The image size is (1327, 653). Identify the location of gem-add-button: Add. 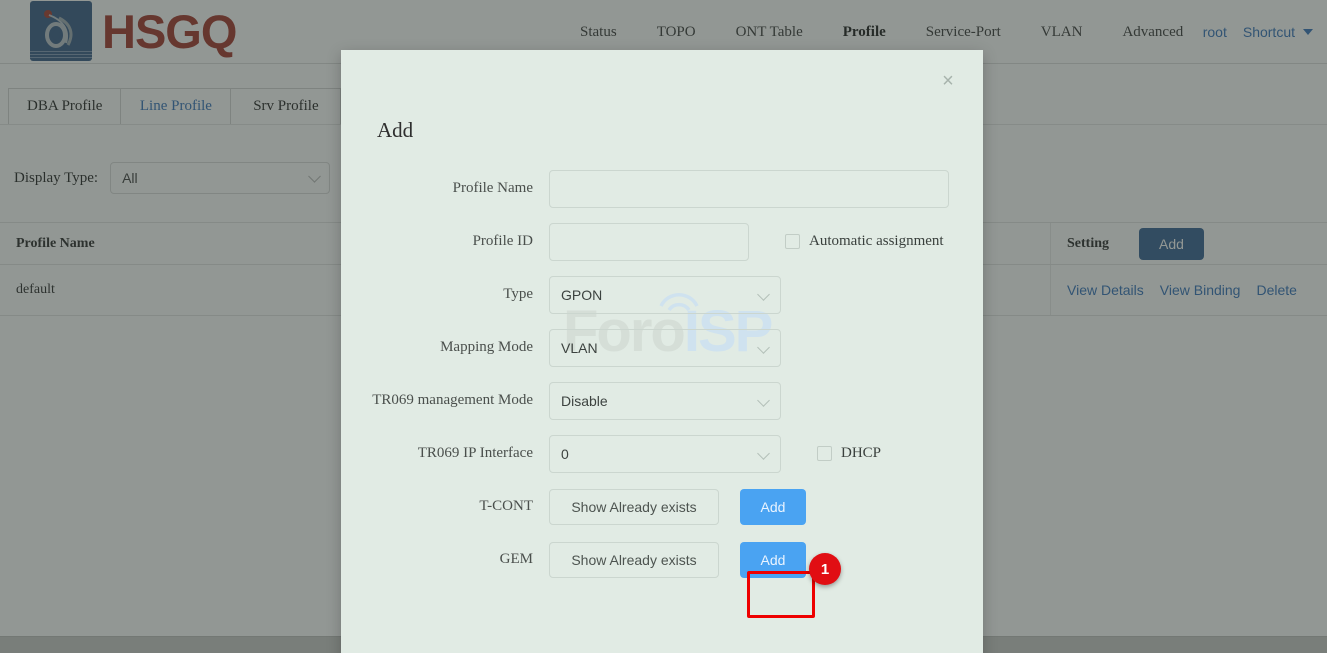
(773, 559).